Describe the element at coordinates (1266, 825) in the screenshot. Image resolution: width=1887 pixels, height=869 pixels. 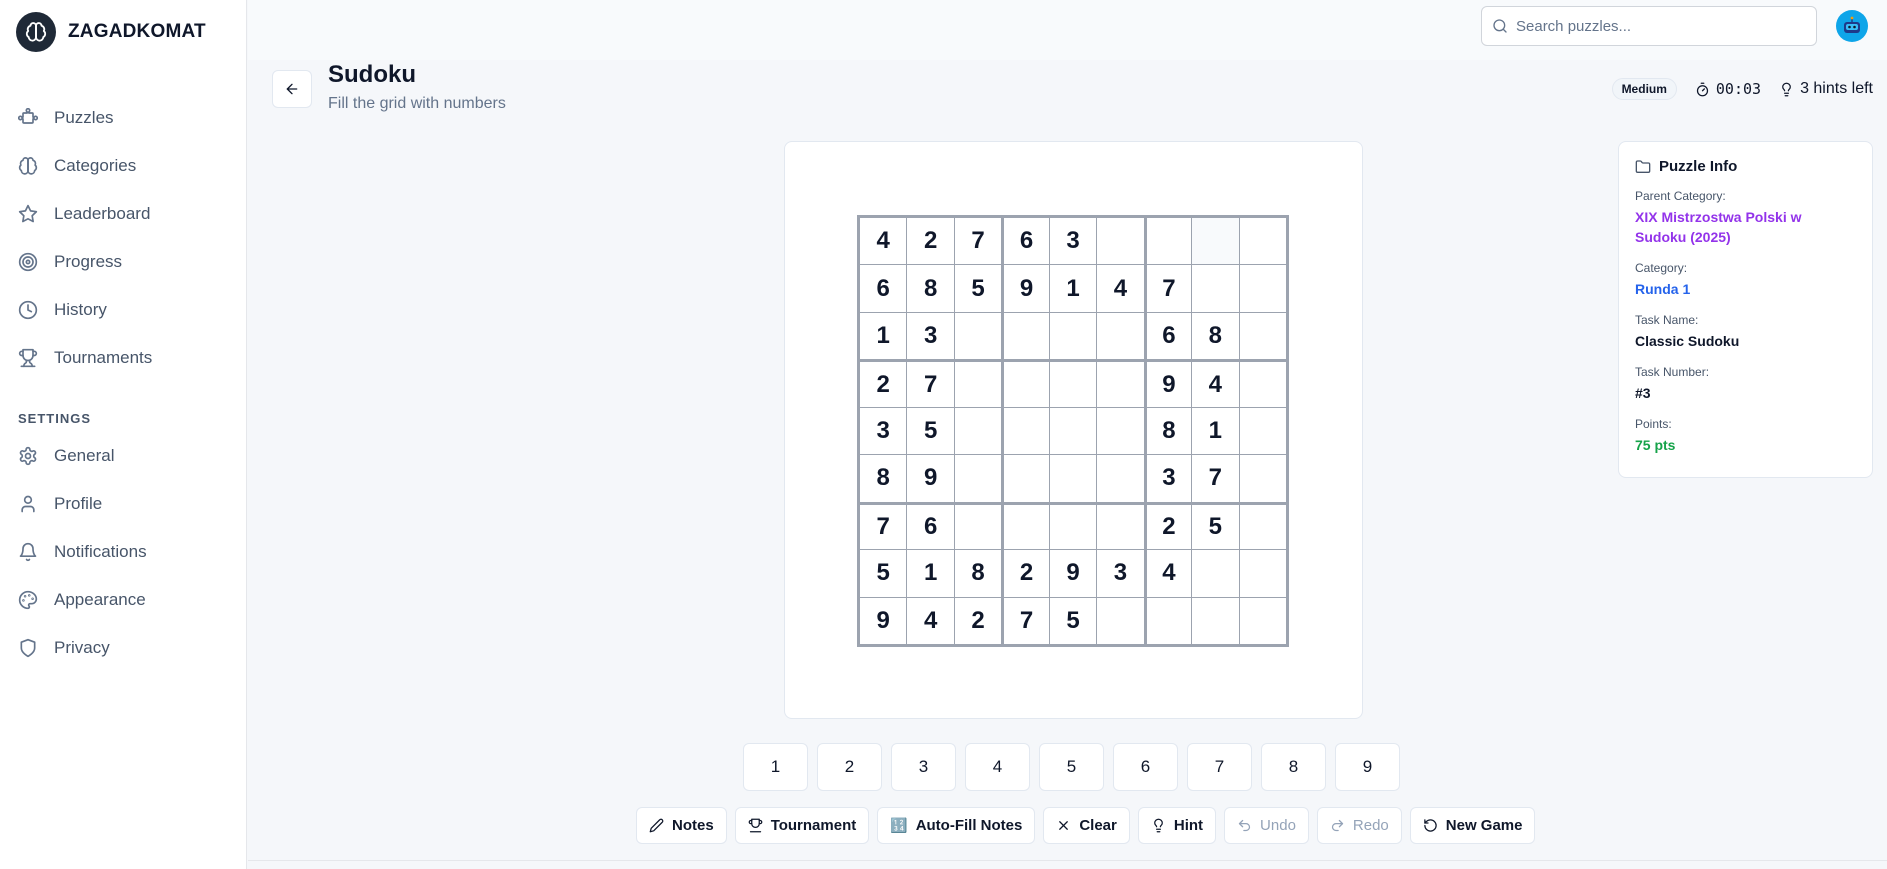
I see `undo-button: Undo` at that location.